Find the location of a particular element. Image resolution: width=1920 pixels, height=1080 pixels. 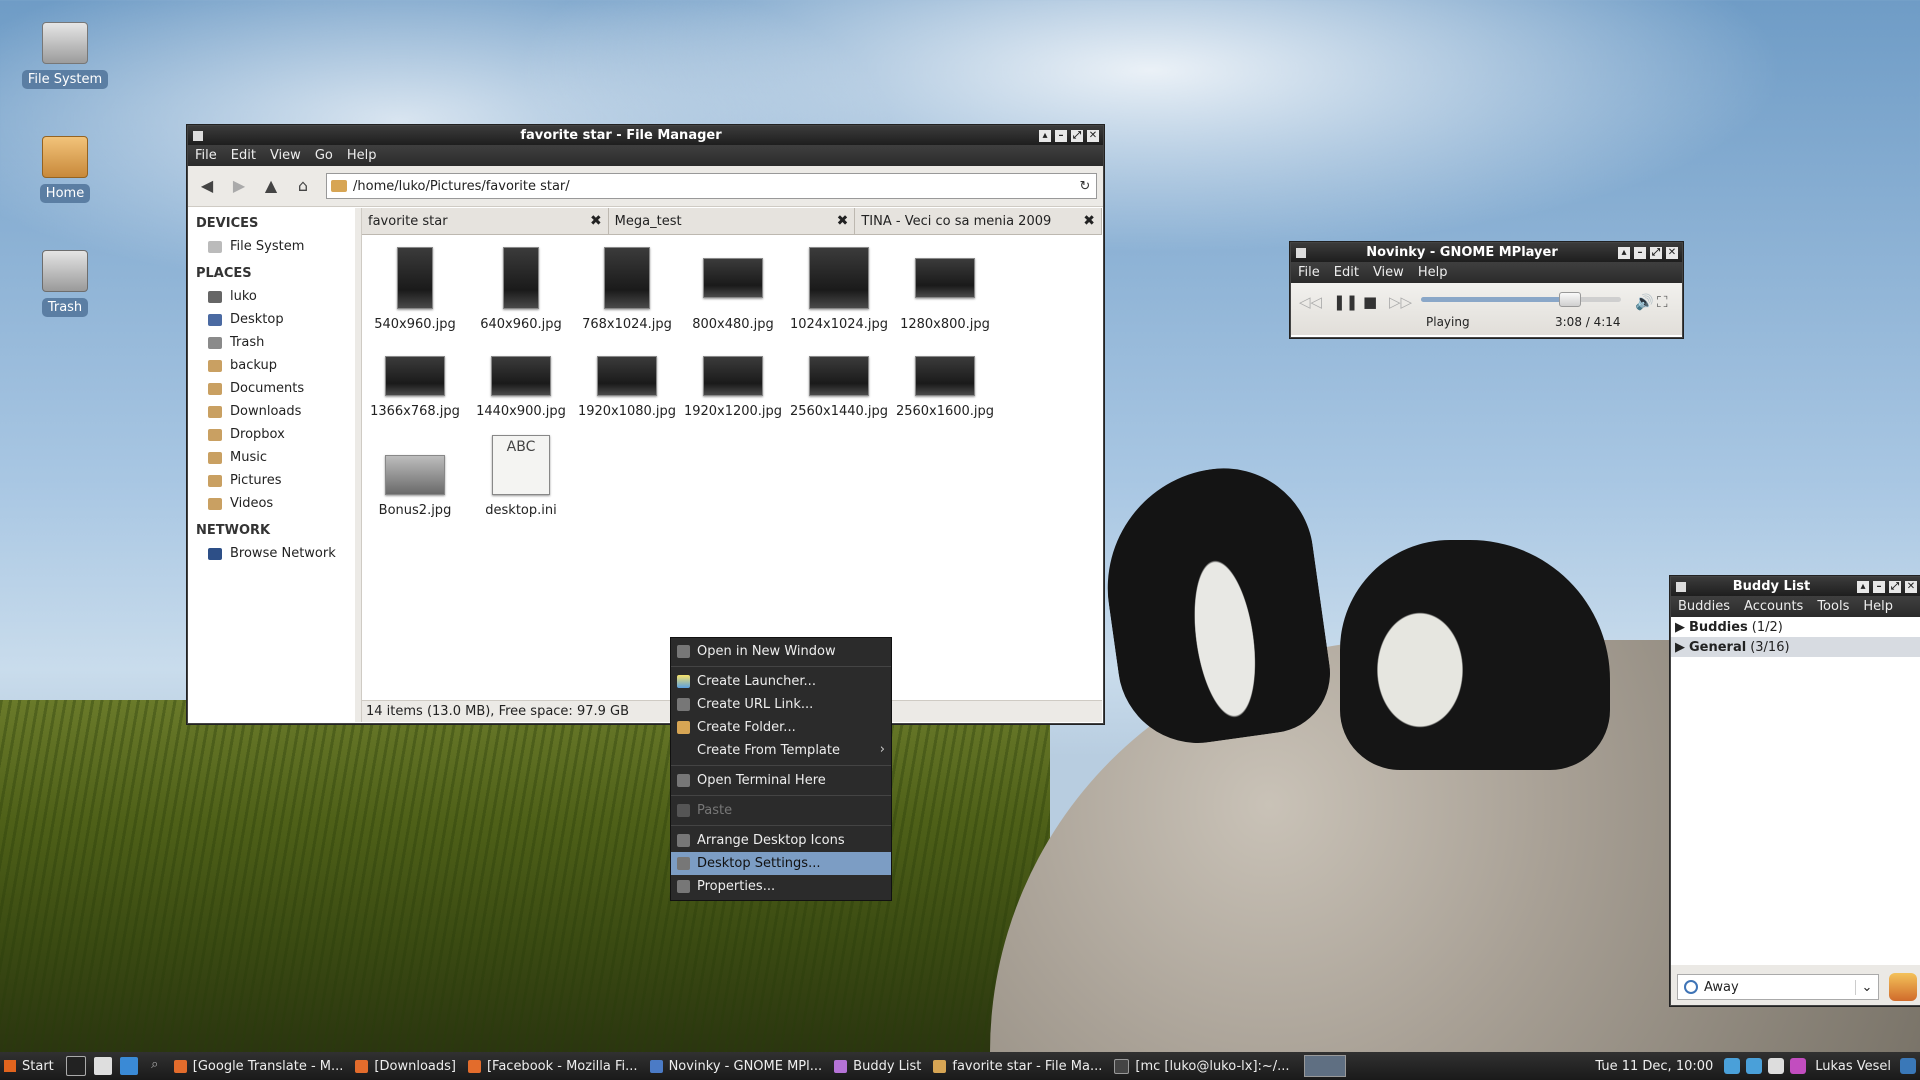

sidebar-item-trash: Trash is located at coordinates (271, 342).